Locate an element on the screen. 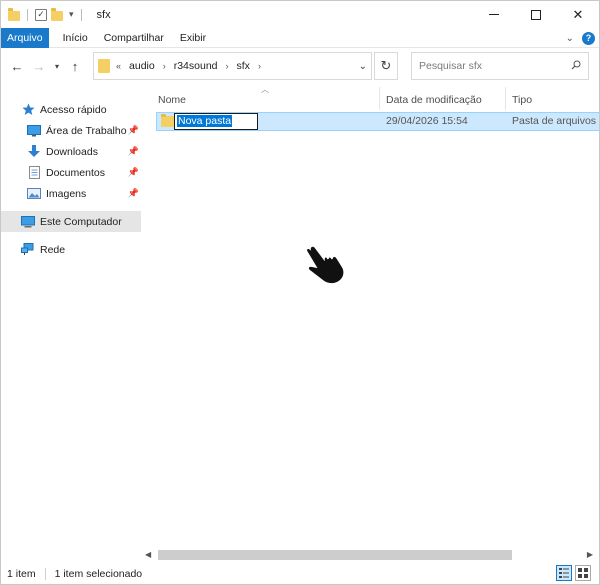 This screenshot has width=600, height=585. details-view-button is located at coordinates (564, 573).